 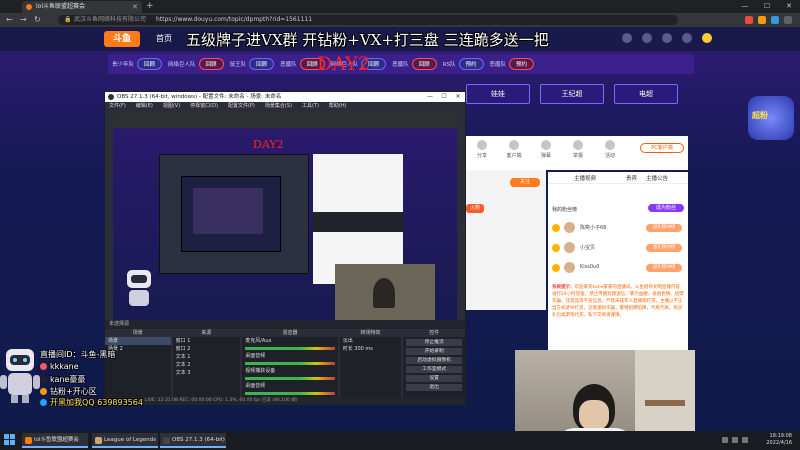 I want to click on obs-maximize-icon: ☐, so click(x=444, y=97).